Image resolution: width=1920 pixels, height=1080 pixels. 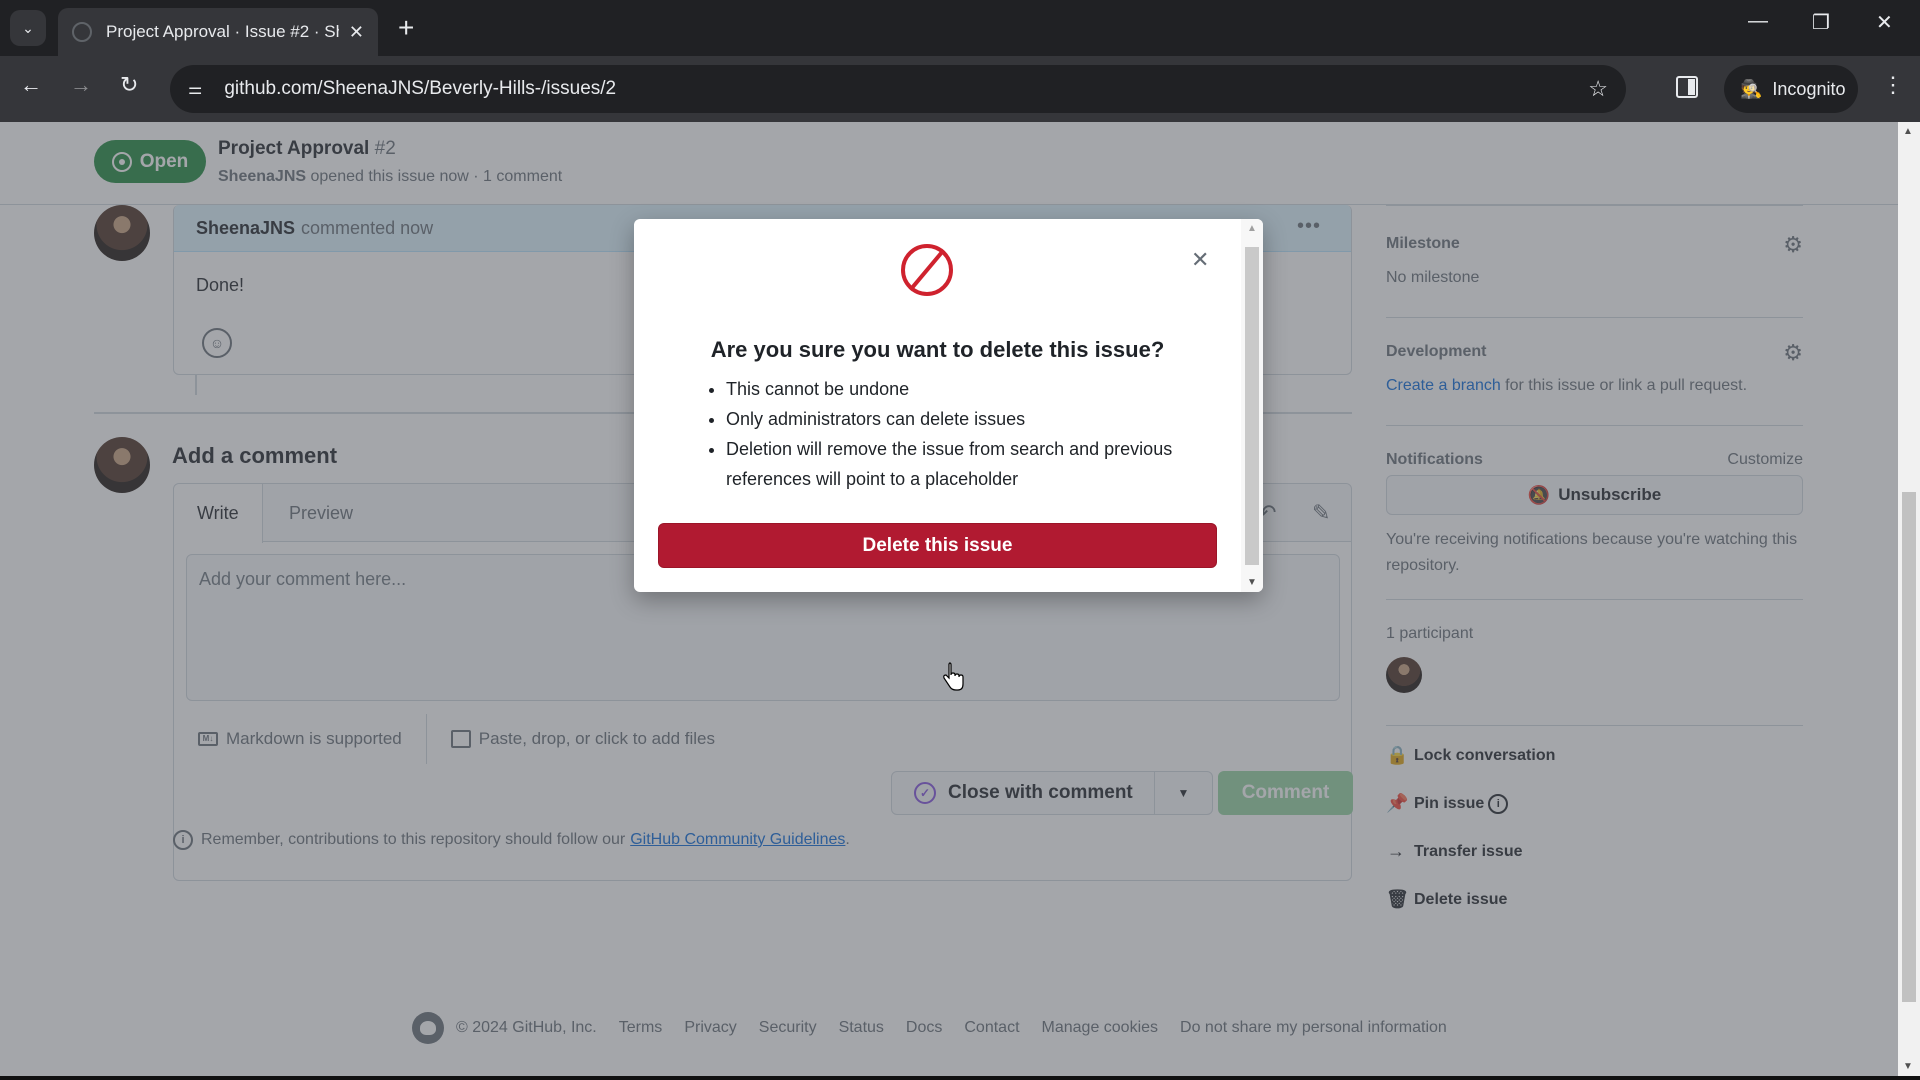 What do you see at coordinates (1821, 22) in the screenshot?
I see `restore-icon: ❐` at bounding box center [1821, 22].